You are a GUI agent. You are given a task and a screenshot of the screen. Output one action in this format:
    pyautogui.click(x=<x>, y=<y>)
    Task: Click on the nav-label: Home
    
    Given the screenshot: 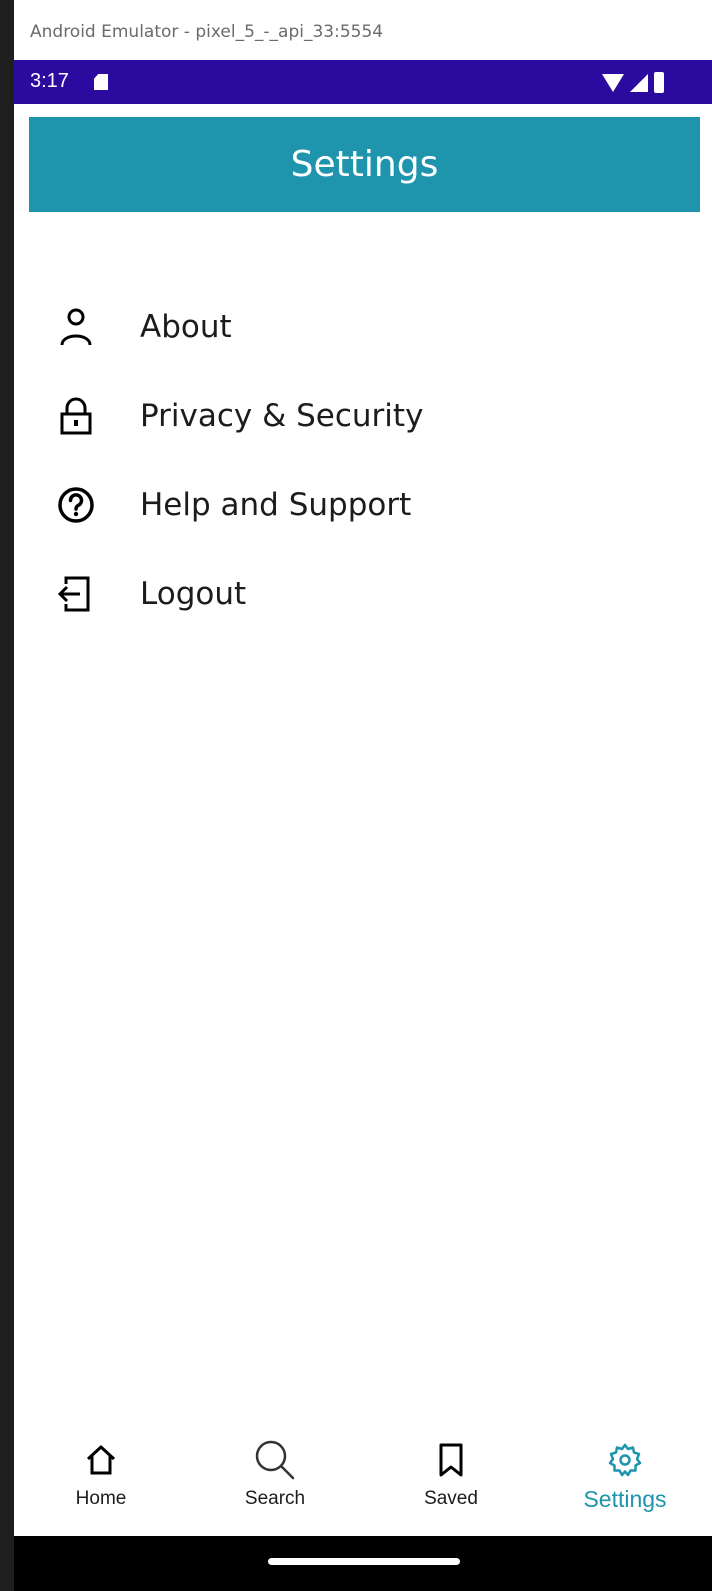 What is the action you would take?
    pyautogui.click(x=101, y=1498)
    